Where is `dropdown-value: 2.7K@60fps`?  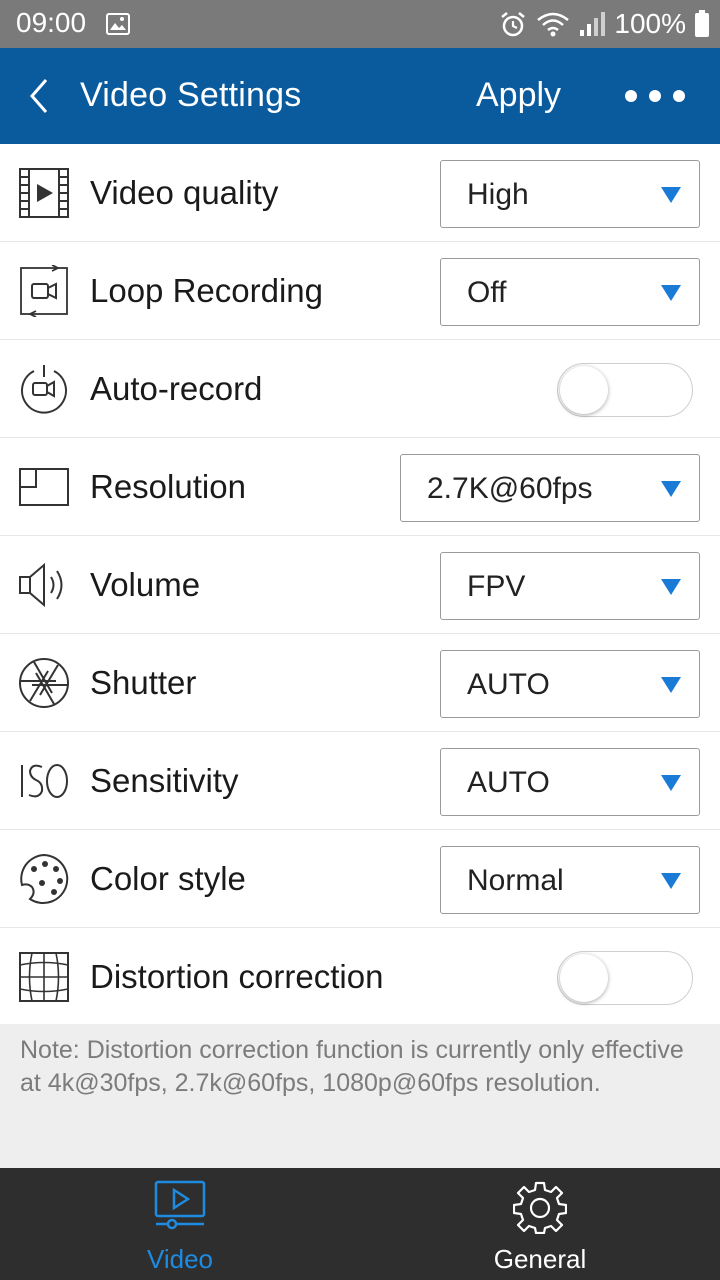
dropdown-value: 2.7K@60fps is located at coordinates (510, 488).